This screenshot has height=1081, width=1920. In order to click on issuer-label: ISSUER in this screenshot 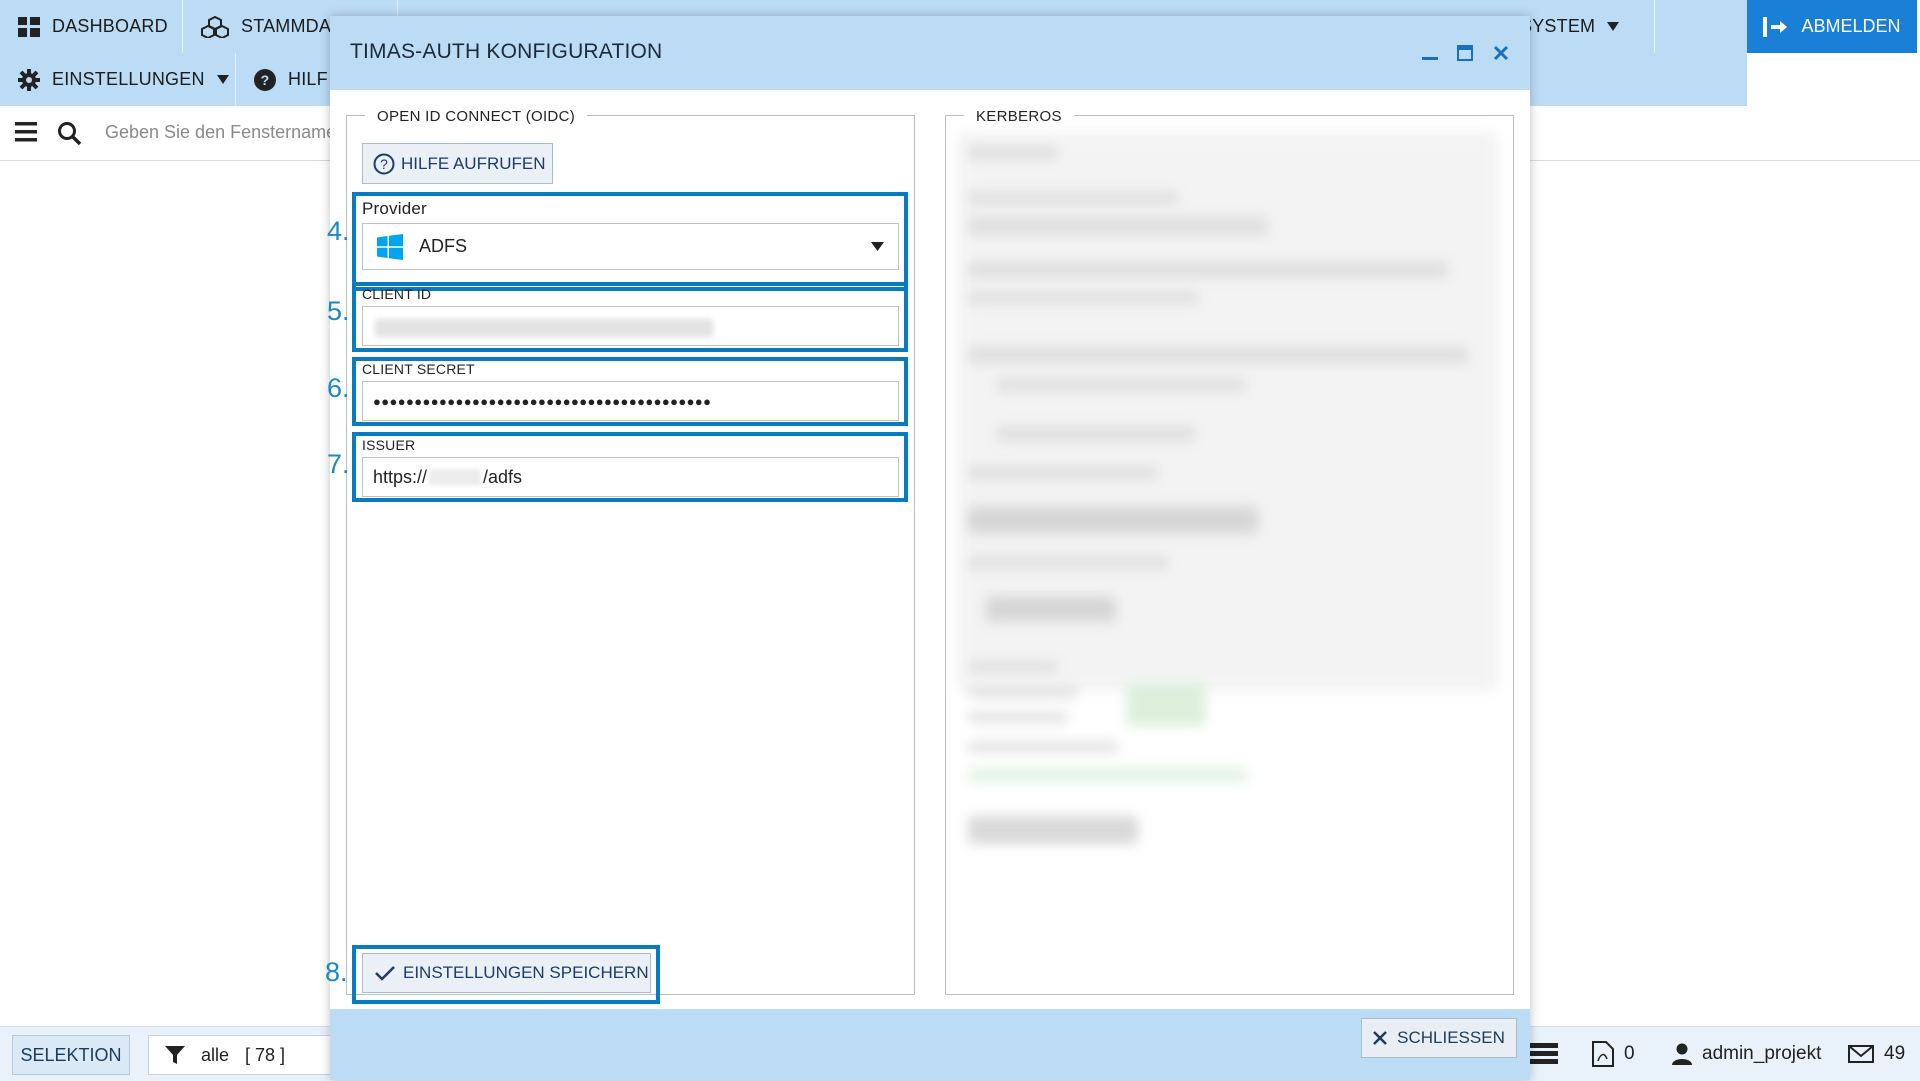, I will do `click(389, 445)`.